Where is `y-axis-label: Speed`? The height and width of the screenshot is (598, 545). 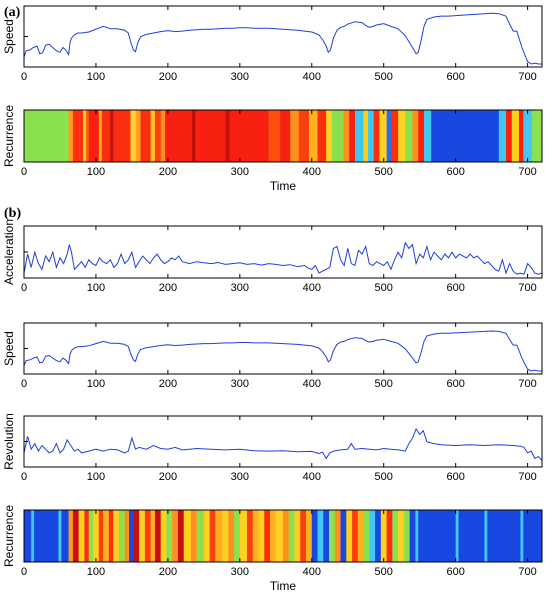 y-axis-label: Speed is located at coordinates (9, 36).